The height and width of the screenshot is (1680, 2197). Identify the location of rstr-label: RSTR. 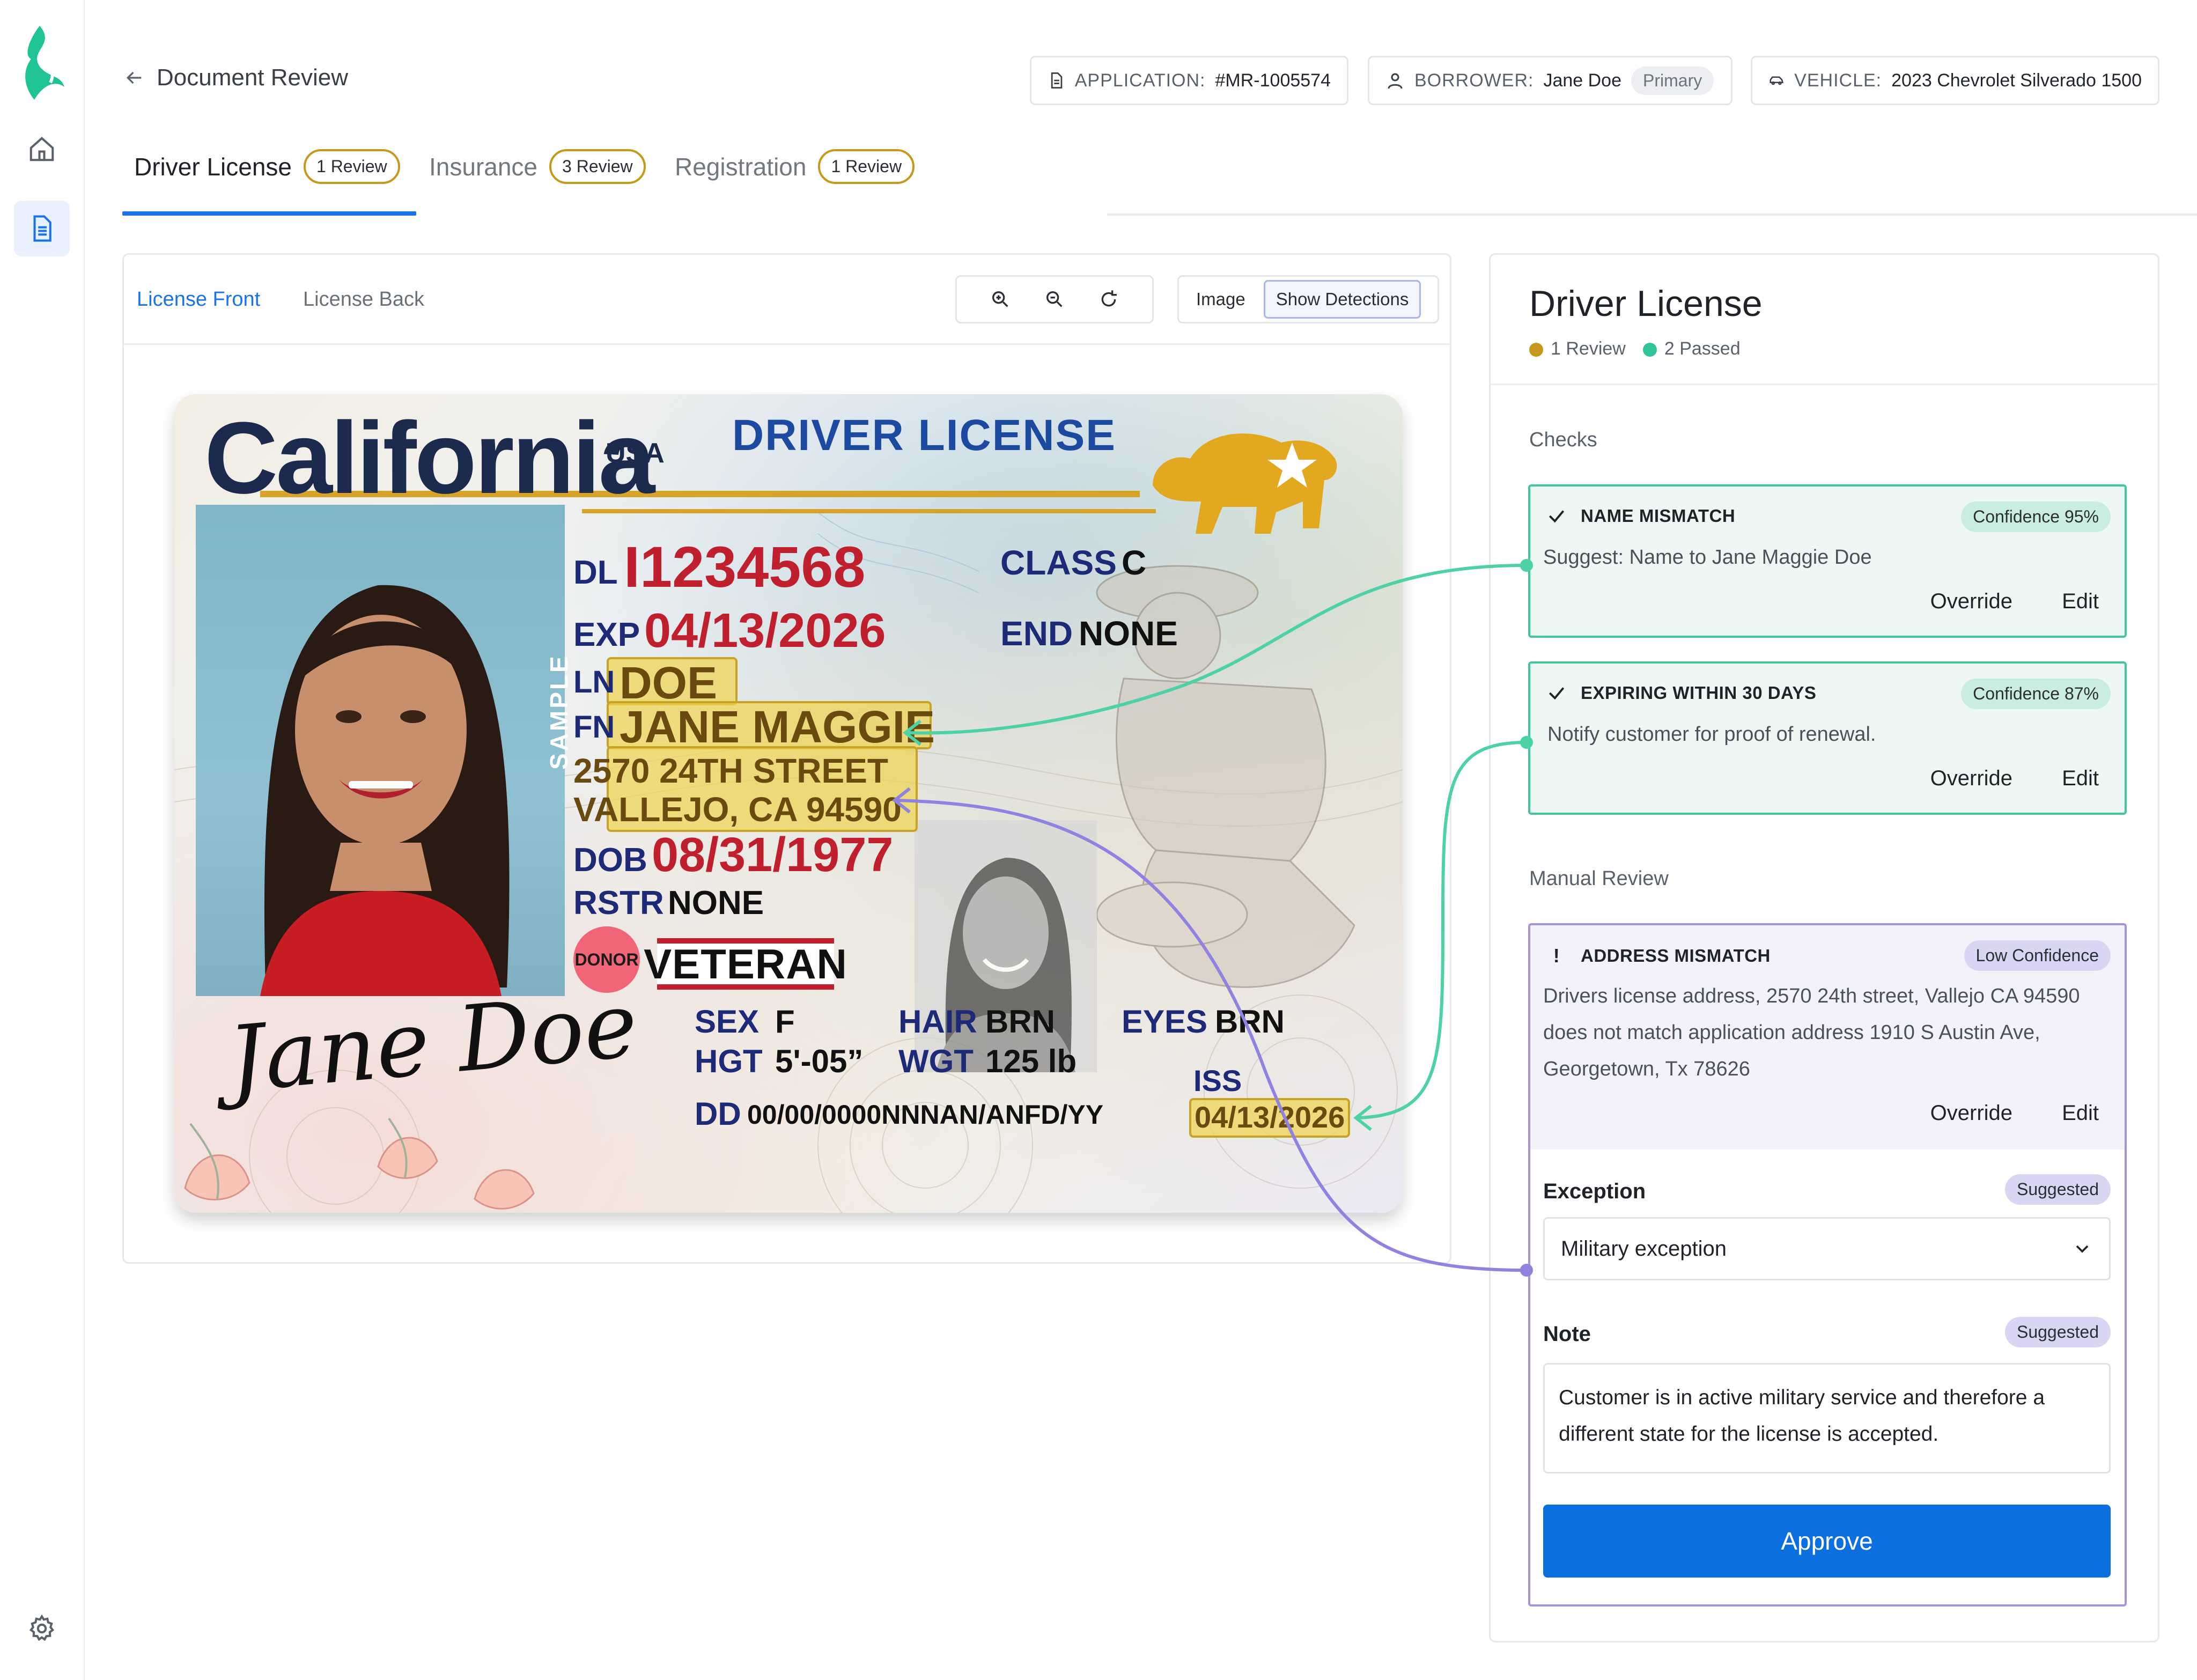
(618, 903).